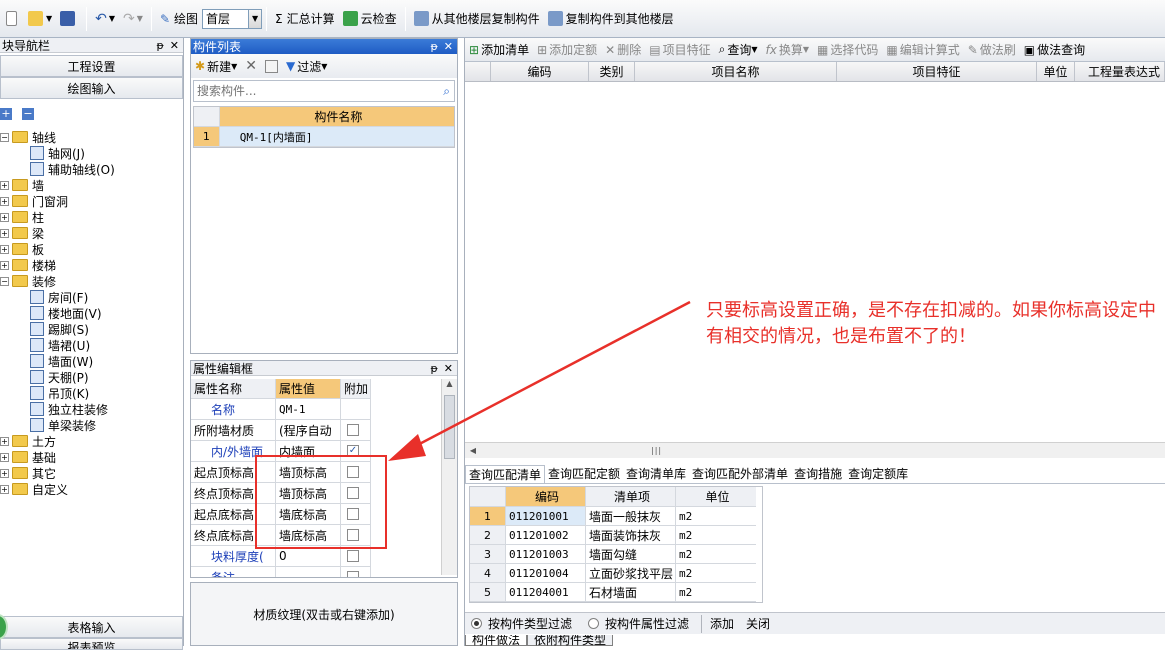 The height and width of the screenshot is (650, 1165). What do you see at coordinates (370, 19) in the screenshot?
I see `cloud-check-button: 云检查` at bounding box center [370, 19].